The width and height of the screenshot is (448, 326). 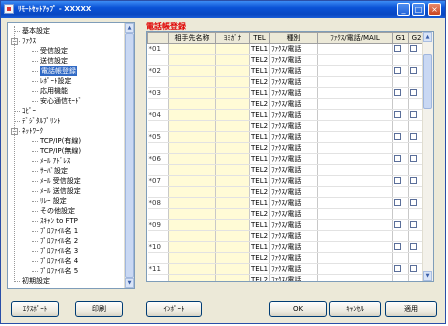 What do you see at coordinates (60, 181) in the screenshot?
I see `tree-item: ﾒｰﾙ 受信設定` at bounding box center [60, 181].